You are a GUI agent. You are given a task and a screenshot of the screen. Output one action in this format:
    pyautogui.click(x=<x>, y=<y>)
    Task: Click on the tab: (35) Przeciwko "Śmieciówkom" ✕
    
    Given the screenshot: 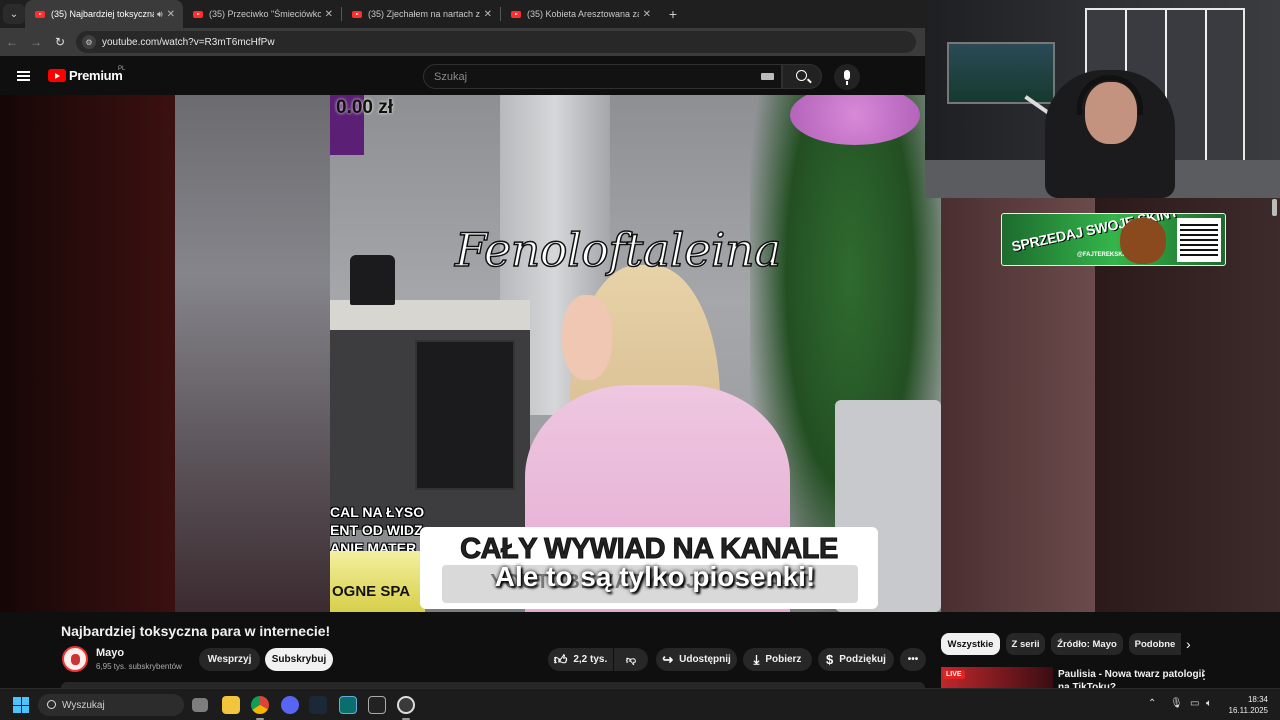 What is the action you would take?
    pyautogui.click(x=262, y=14)
    